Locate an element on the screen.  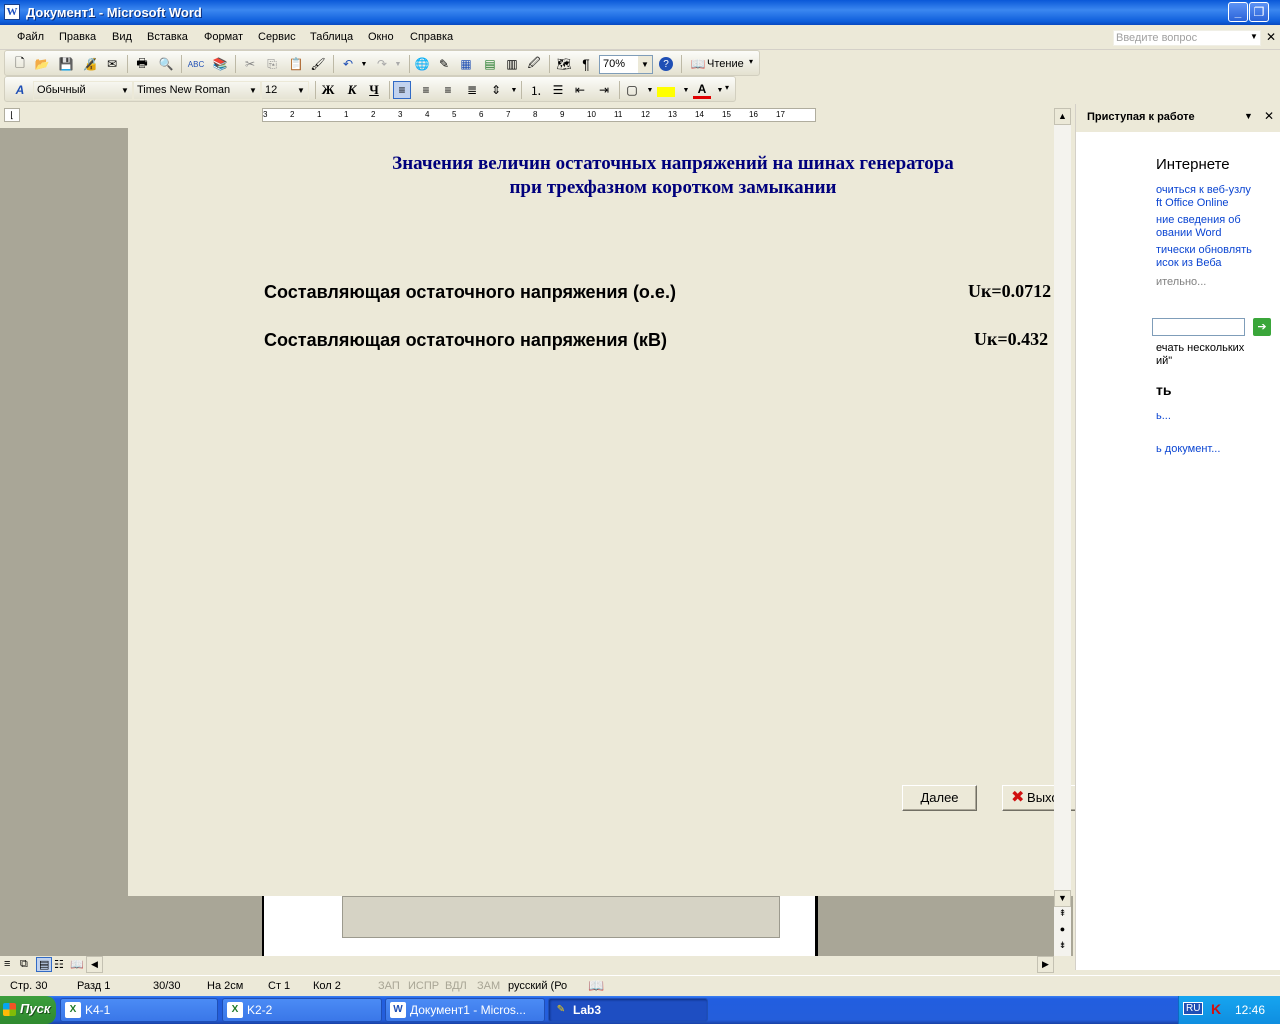
menu-edit: Правка is located at coordinates (77, 37).